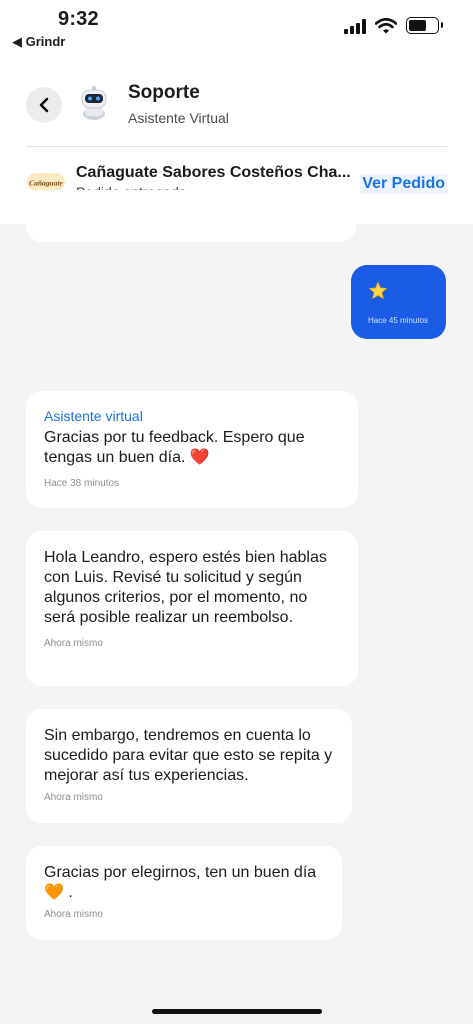 The height and width of the screenshot is (1024, 473). I want to click on message-time: Hace 45 minutos, so click(398, 320).